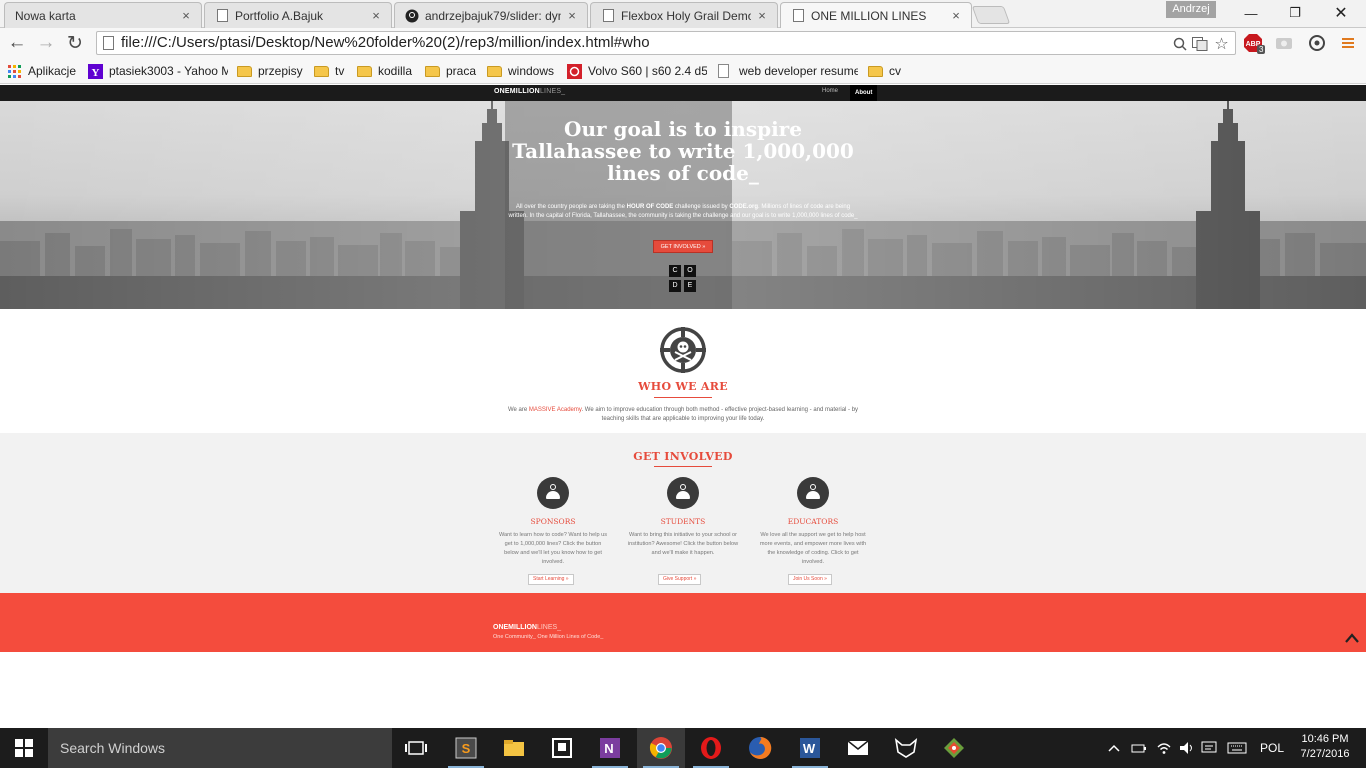 Image resolution: width=1366 pixels, height=768 pixels. I want to click on onenote-icon: N, so click(610, 748).